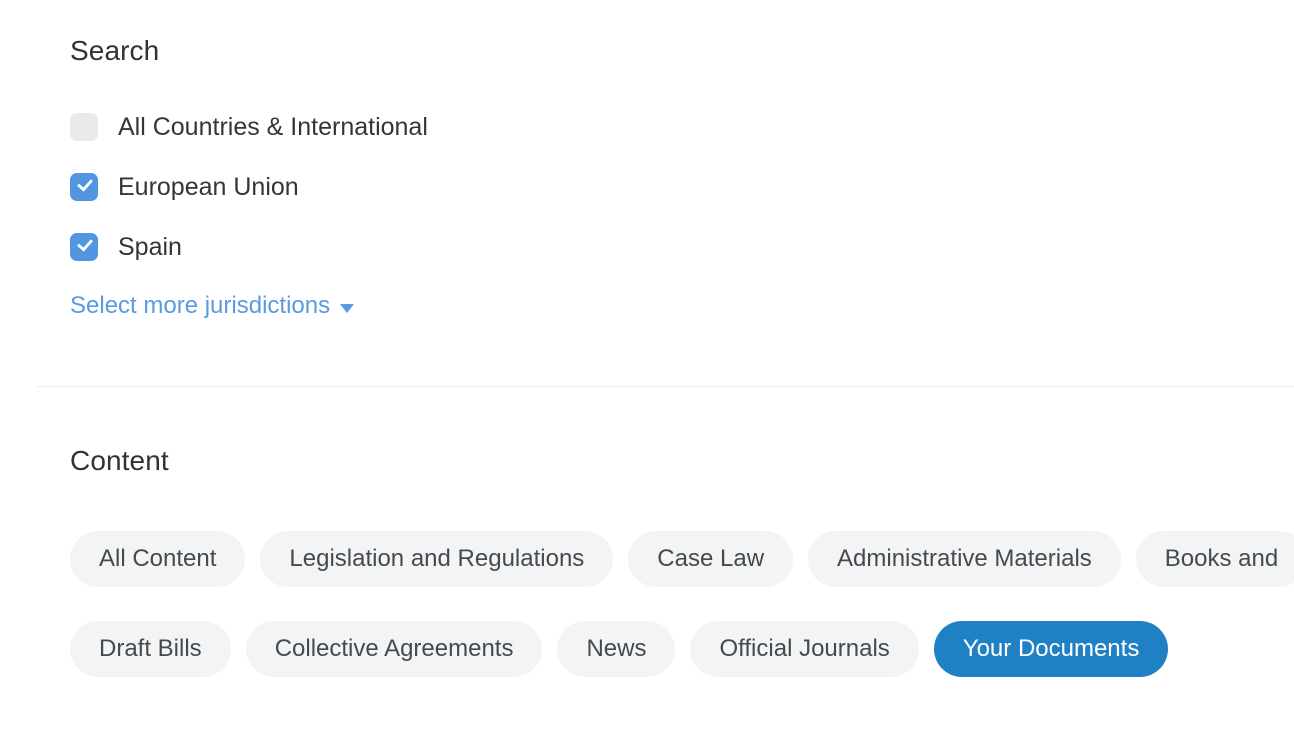  Describe the element at coordinates (150, 247) in the screenshot. I see `jurisdiction-label: Spain` at that location.